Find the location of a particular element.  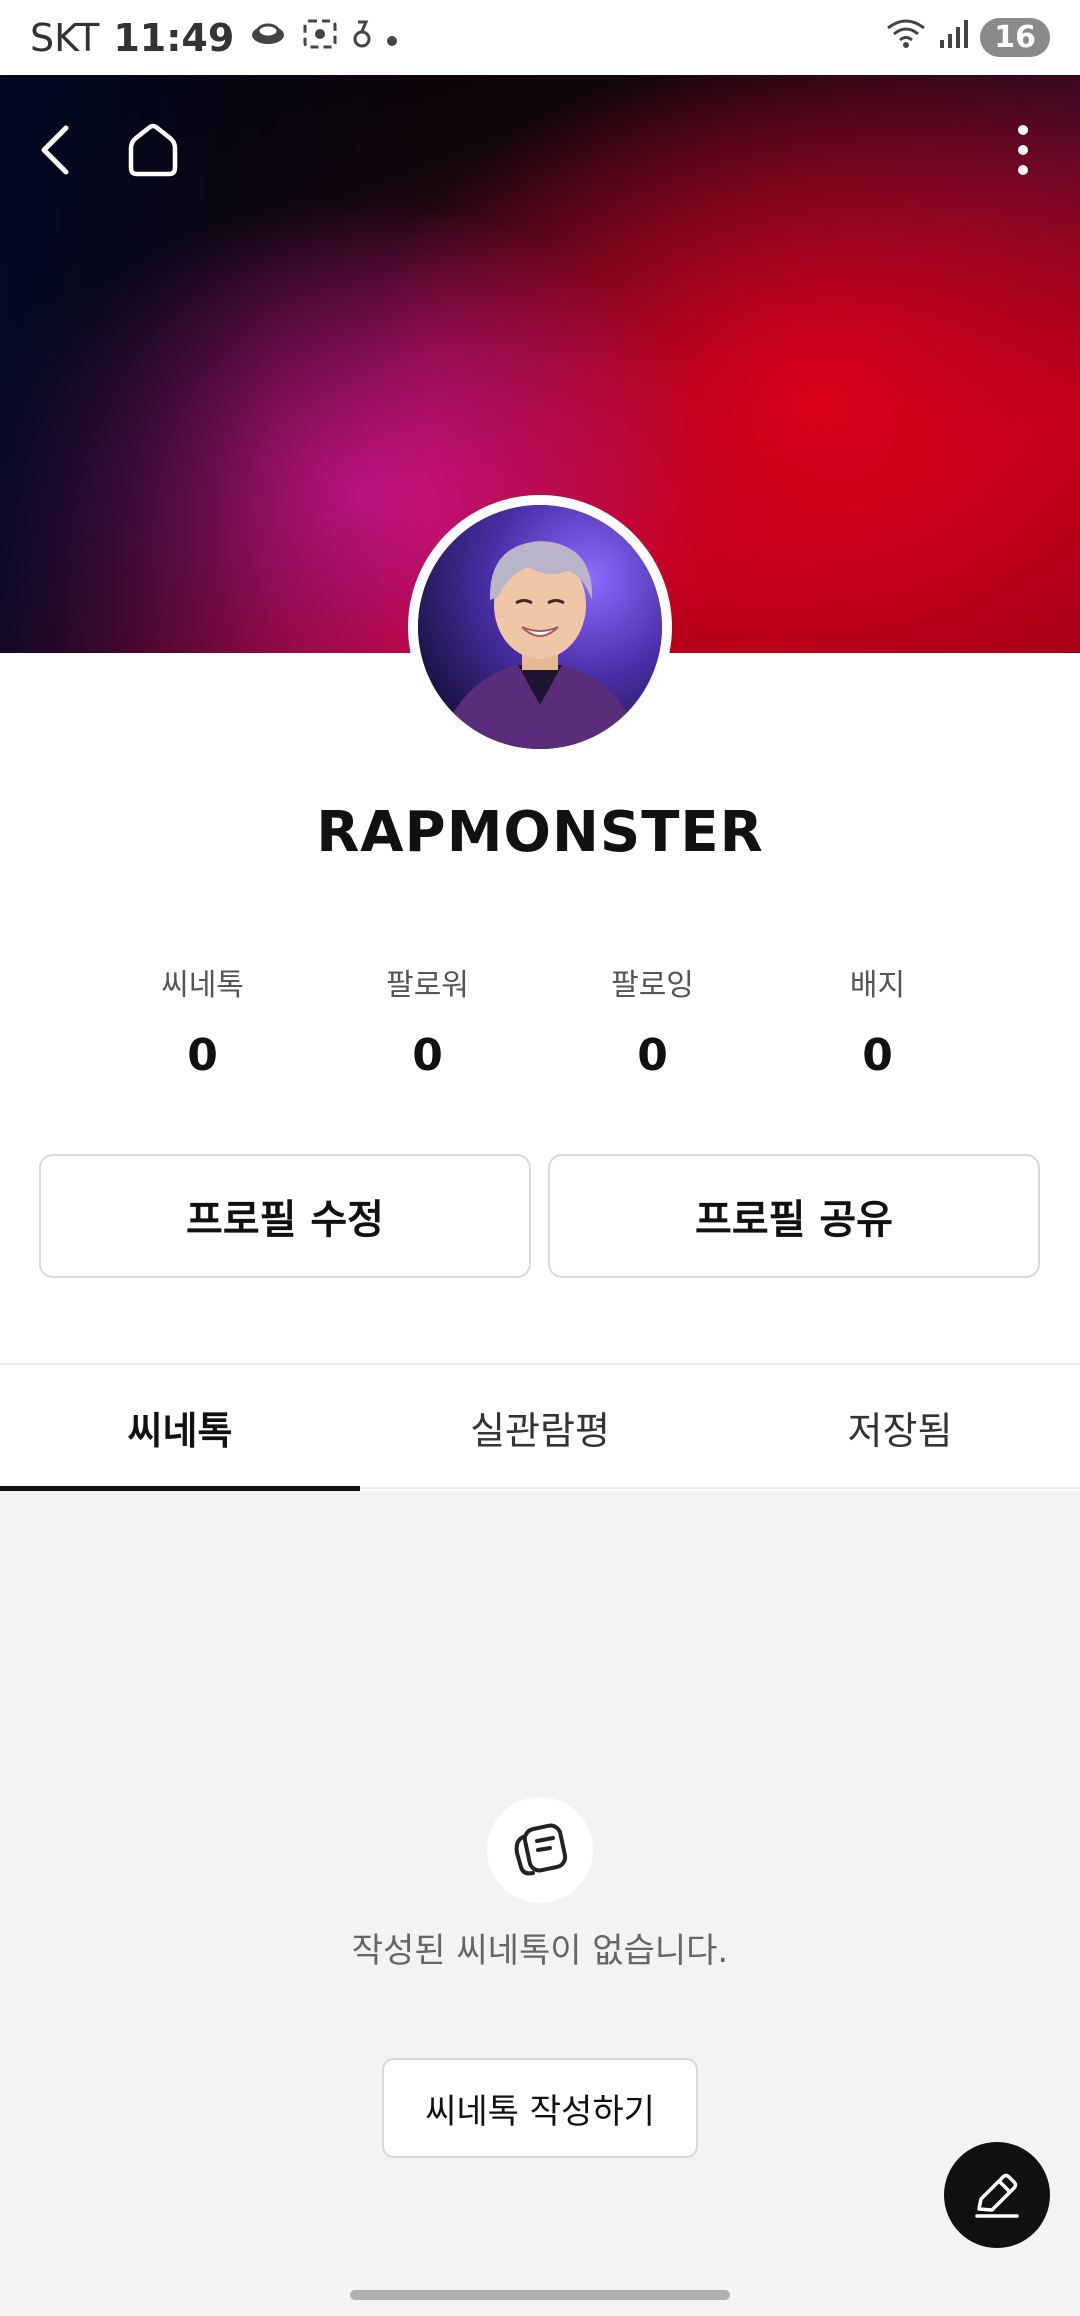

compose-fab is located at coordinates (997, 2195).